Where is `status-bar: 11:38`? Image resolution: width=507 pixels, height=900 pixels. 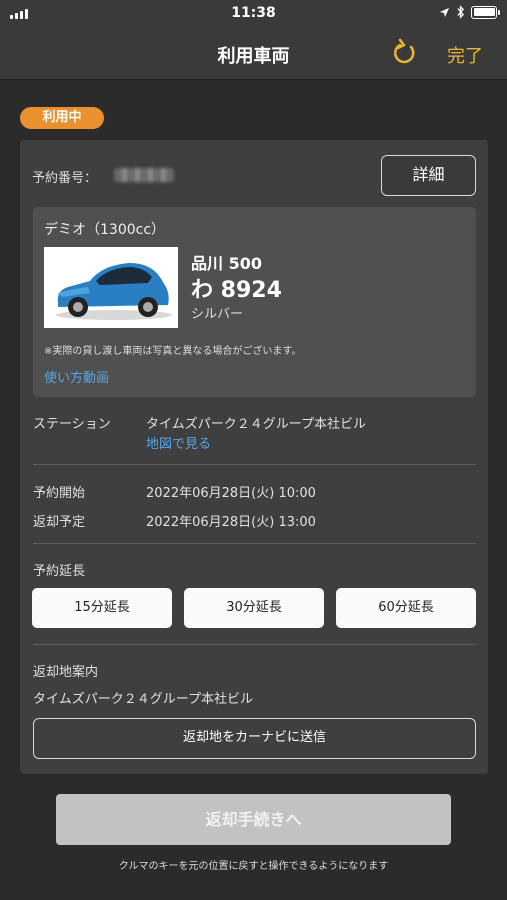
status-bar: 11:38 is located at coordinates (253, 14).